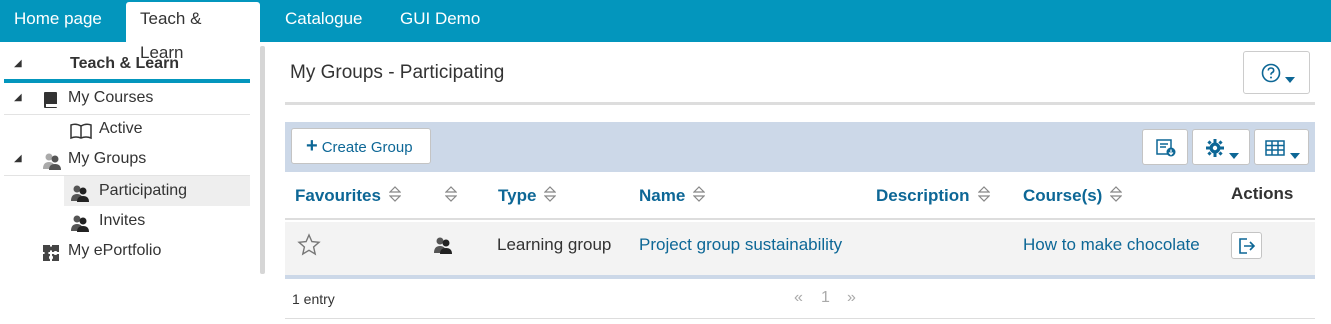  I want to click on pagination-next: », so click(851, 298).